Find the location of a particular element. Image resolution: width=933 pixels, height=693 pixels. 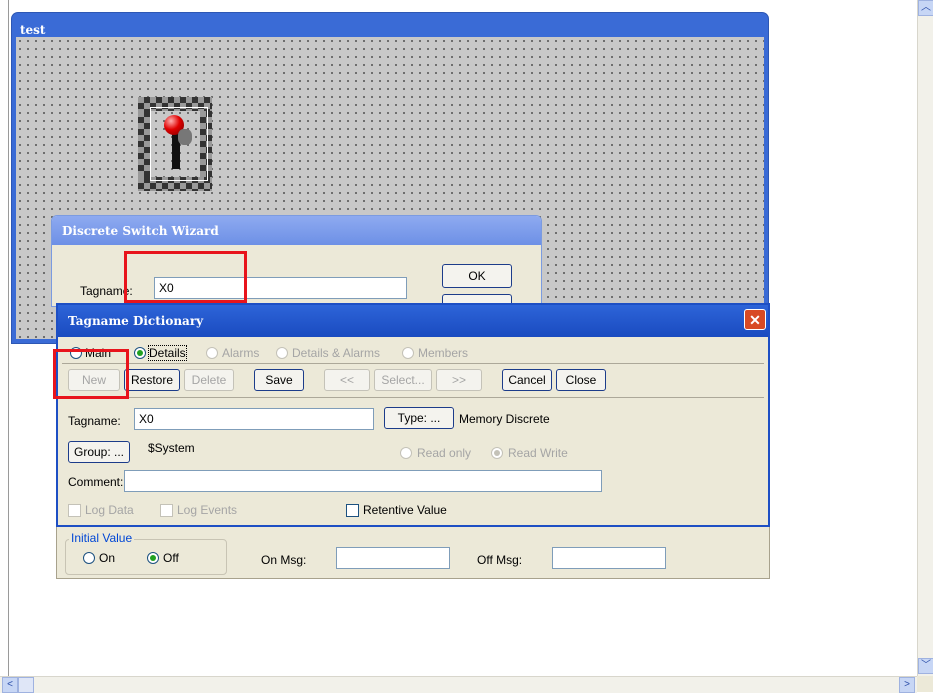

wizard-title: Discrete Switch Wizard is located at coordinates (140, 231).